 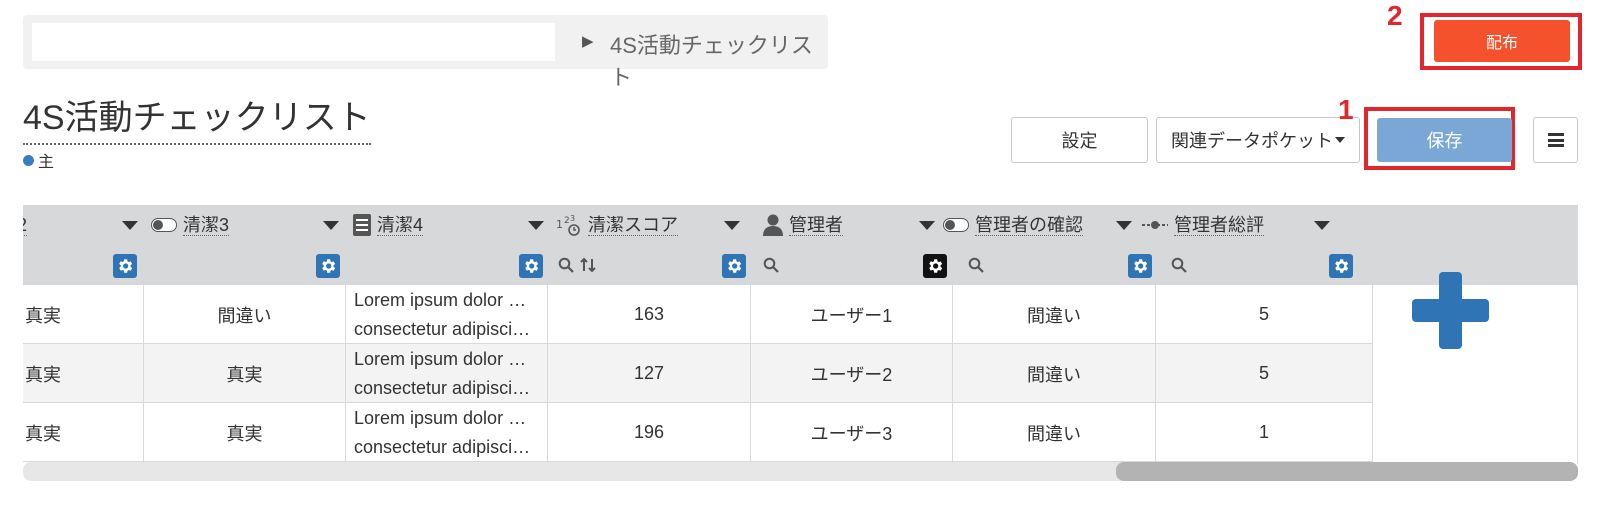 I want to click on column-header-manager: 管理者, so click(x=803, y=225).